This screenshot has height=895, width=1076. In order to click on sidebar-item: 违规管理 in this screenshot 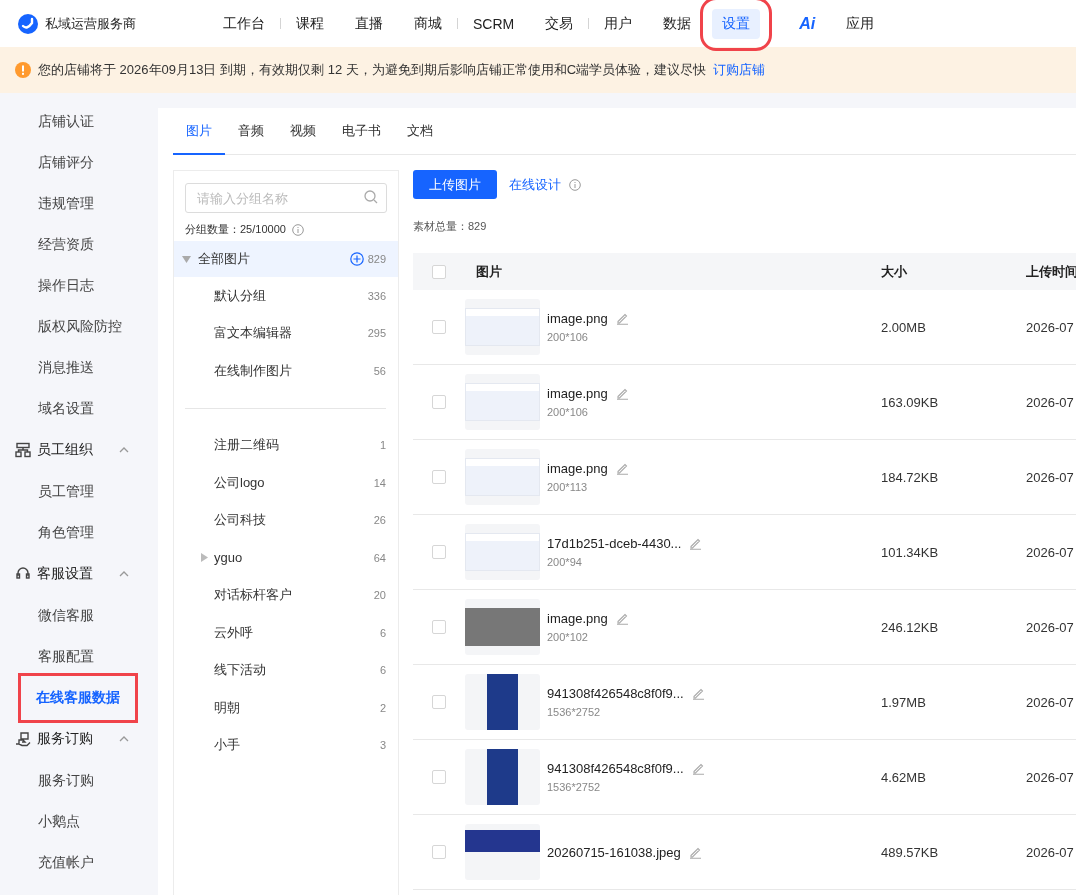, I will do `click(79, 203)`.